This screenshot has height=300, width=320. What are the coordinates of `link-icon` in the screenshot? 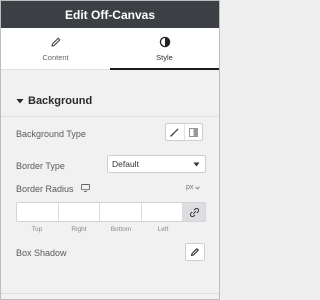 It's located at (194, 212).